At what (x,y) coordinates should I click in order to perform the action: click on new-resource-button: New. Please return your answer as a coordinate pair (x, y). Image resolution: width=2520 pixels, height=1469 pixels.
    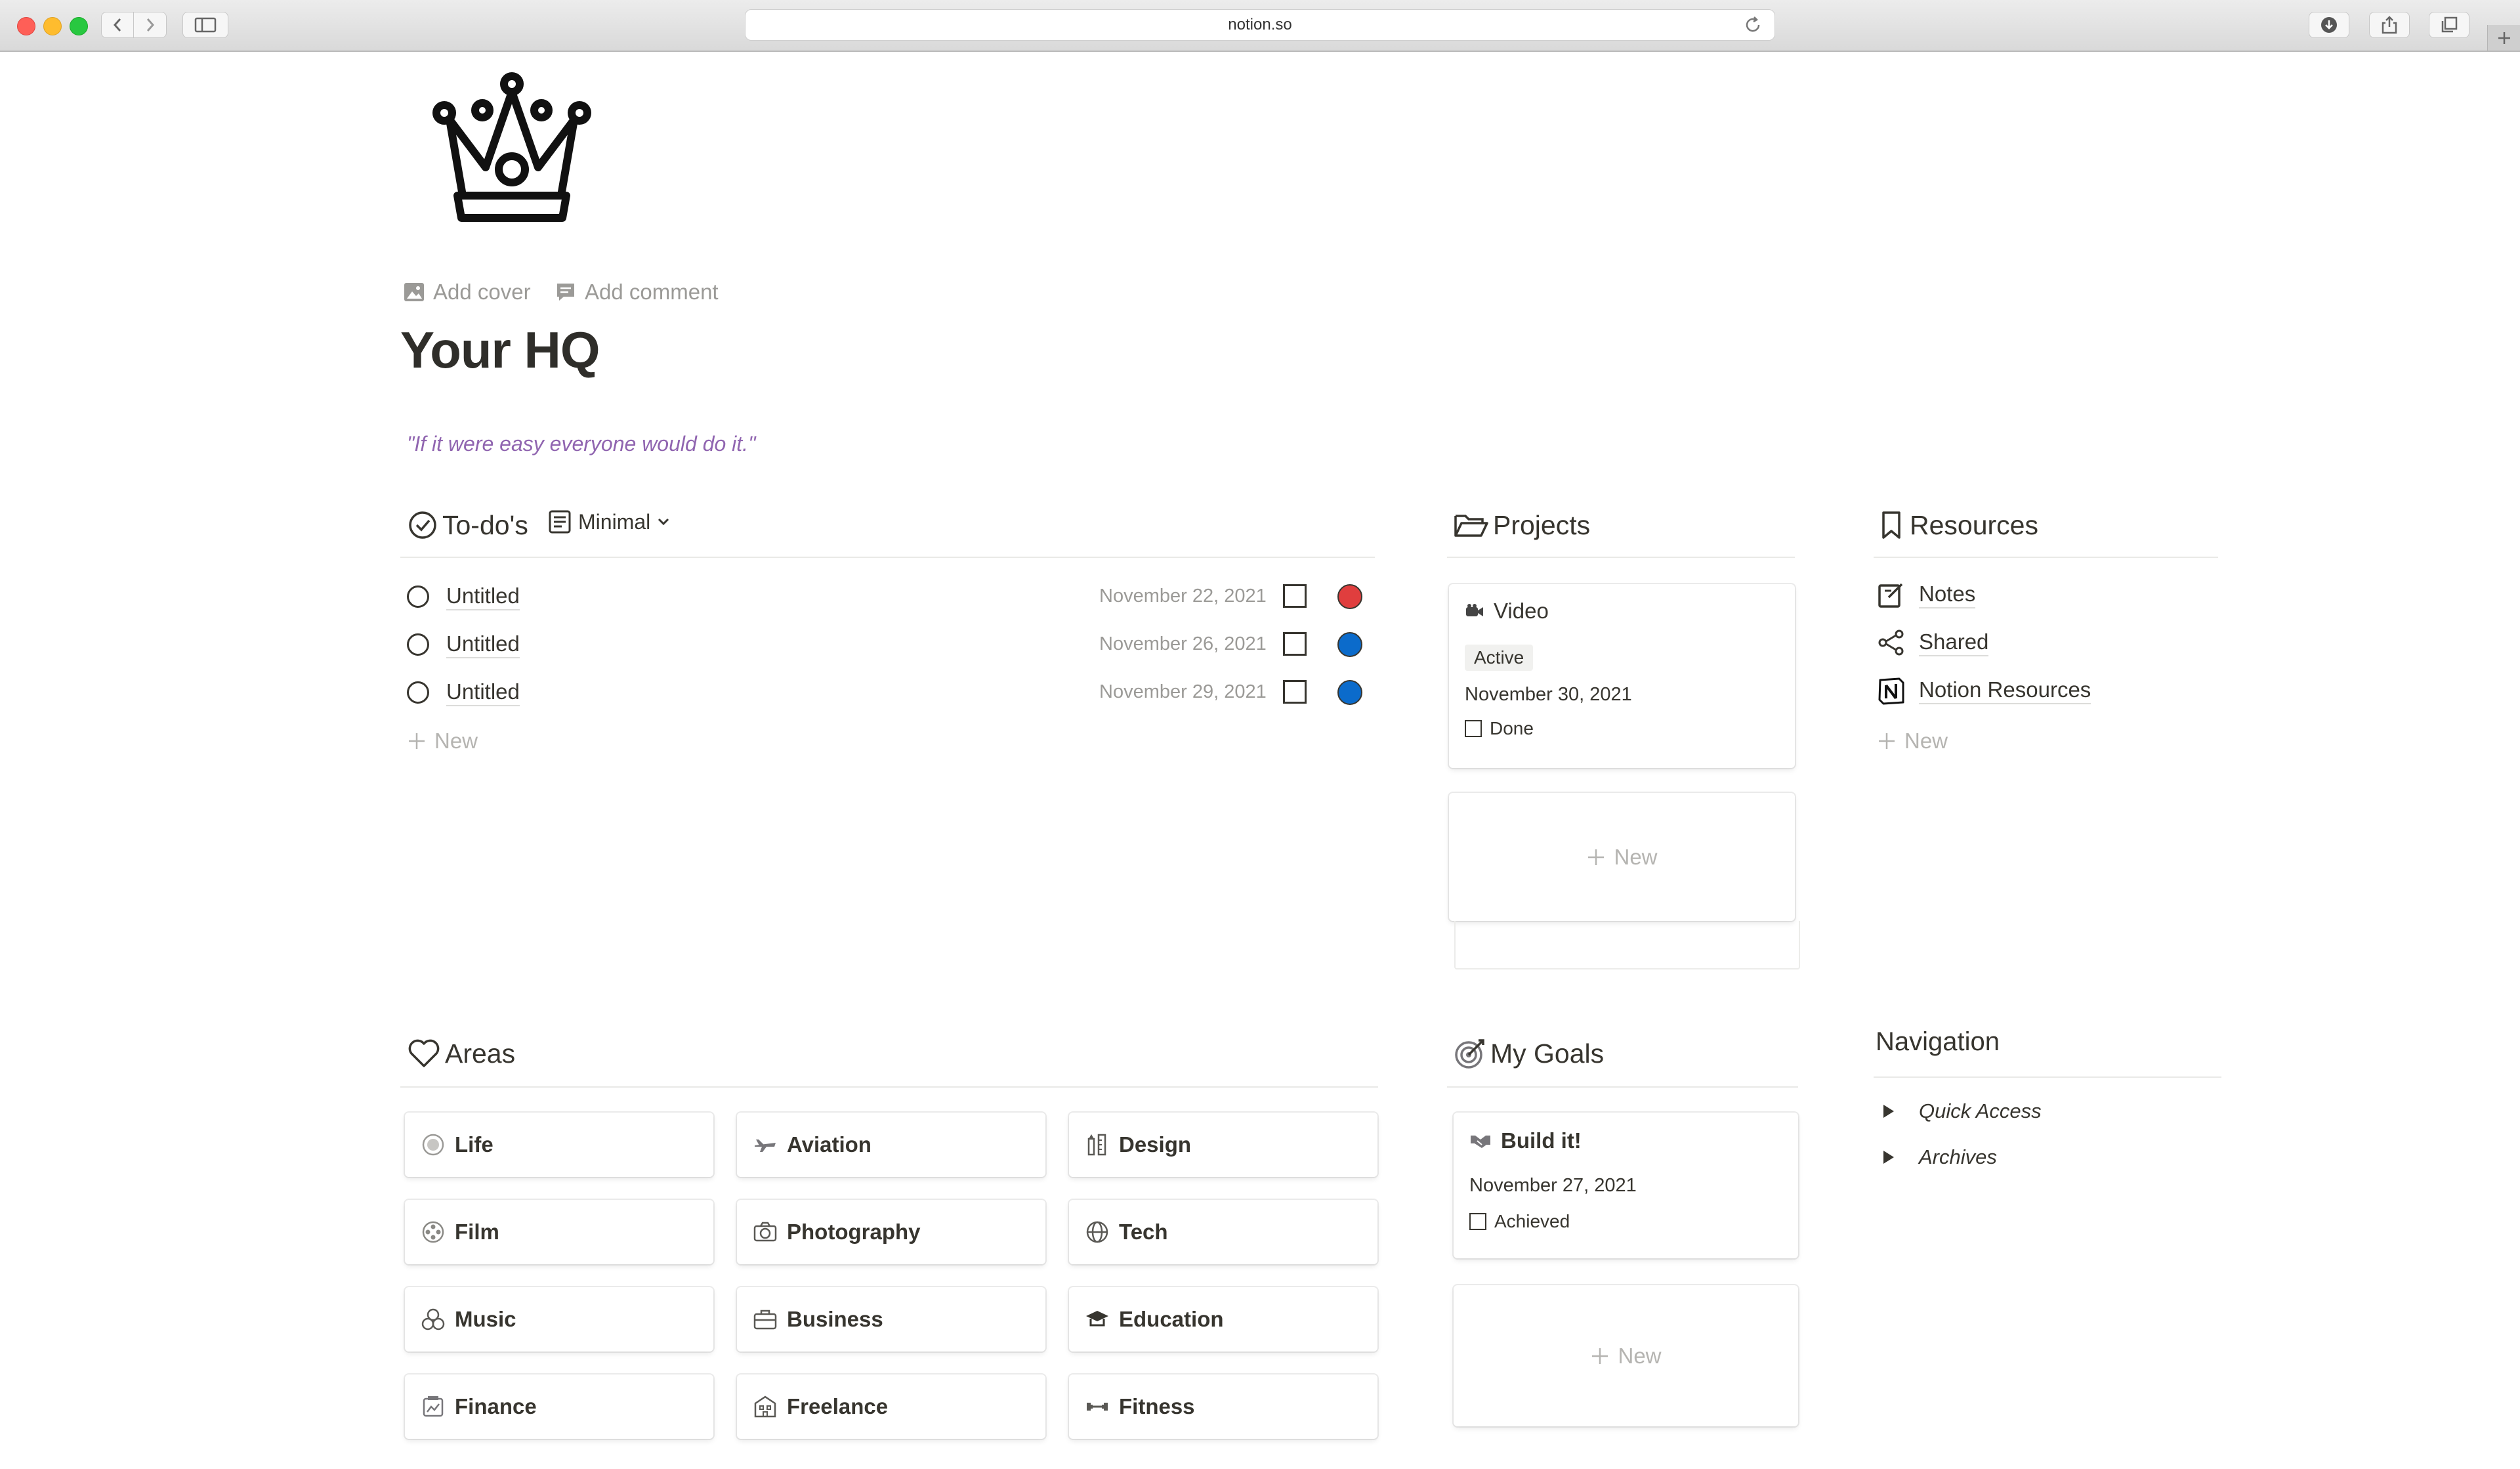
    Looking at the image, I should click on (1912, 741).